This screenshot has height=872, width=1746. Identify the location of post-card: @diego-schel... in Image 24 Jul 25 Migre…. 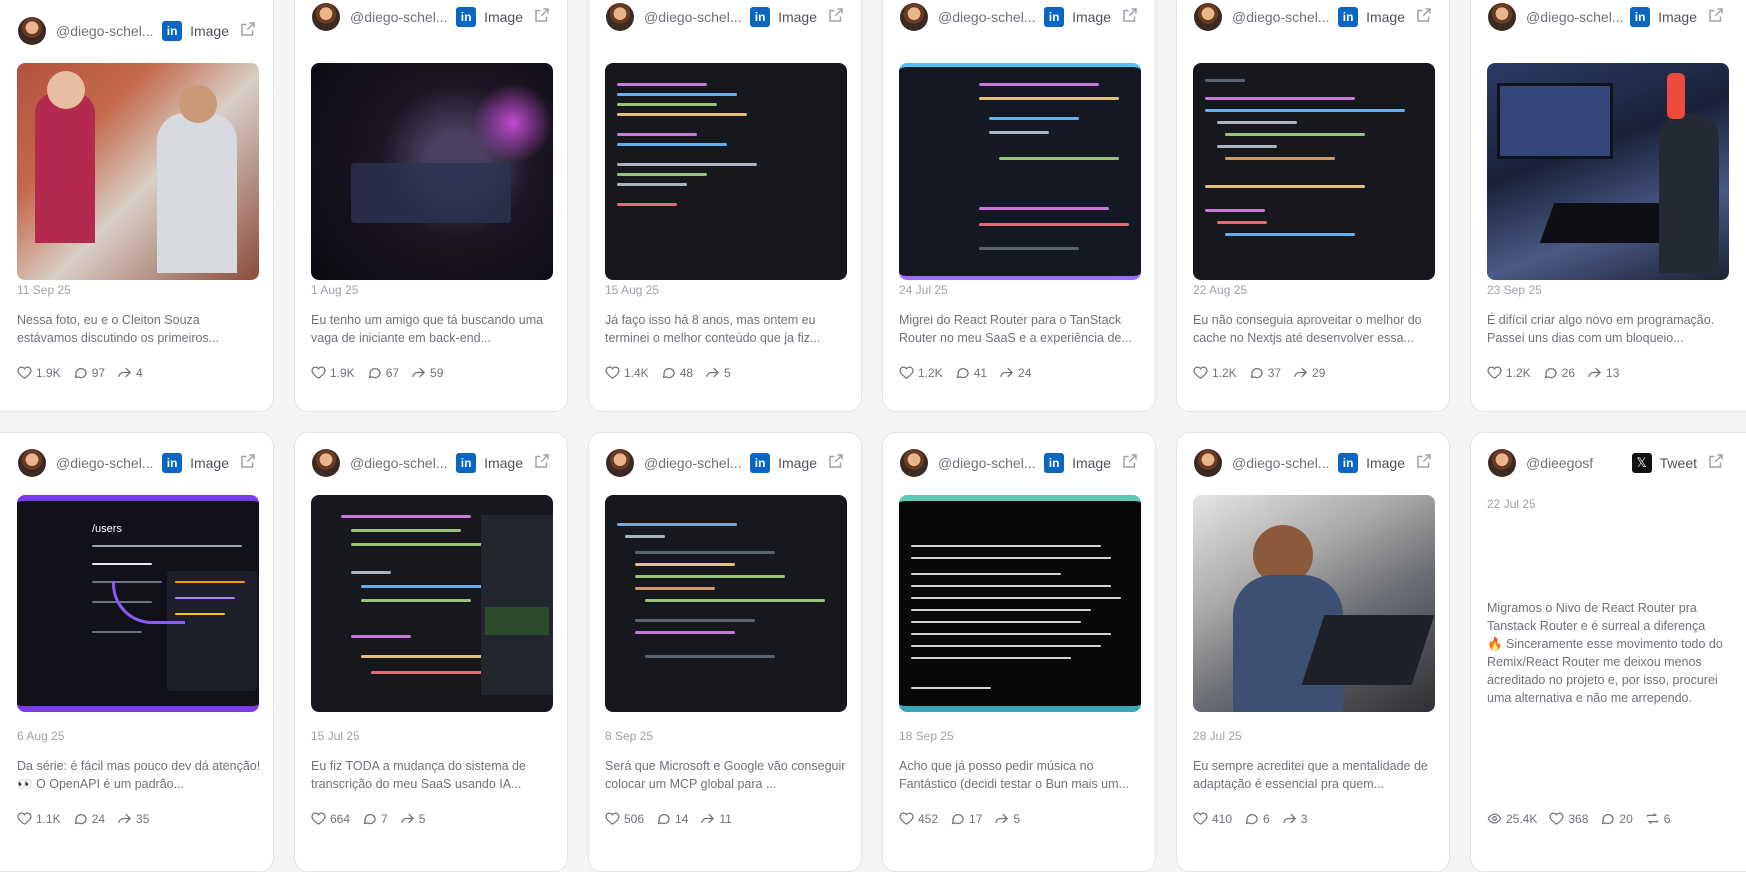
(1019, 206).